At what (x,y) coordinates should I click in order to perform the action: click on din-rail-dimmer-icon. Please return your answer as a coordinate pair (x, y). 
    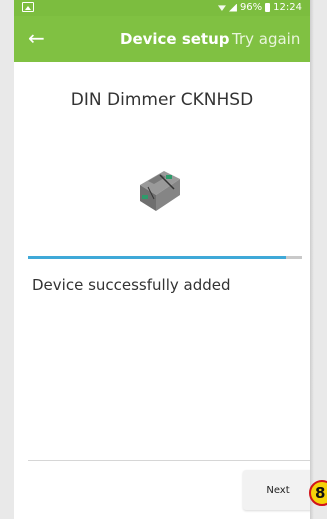
    Looking at the image, I should click on (160, 191).